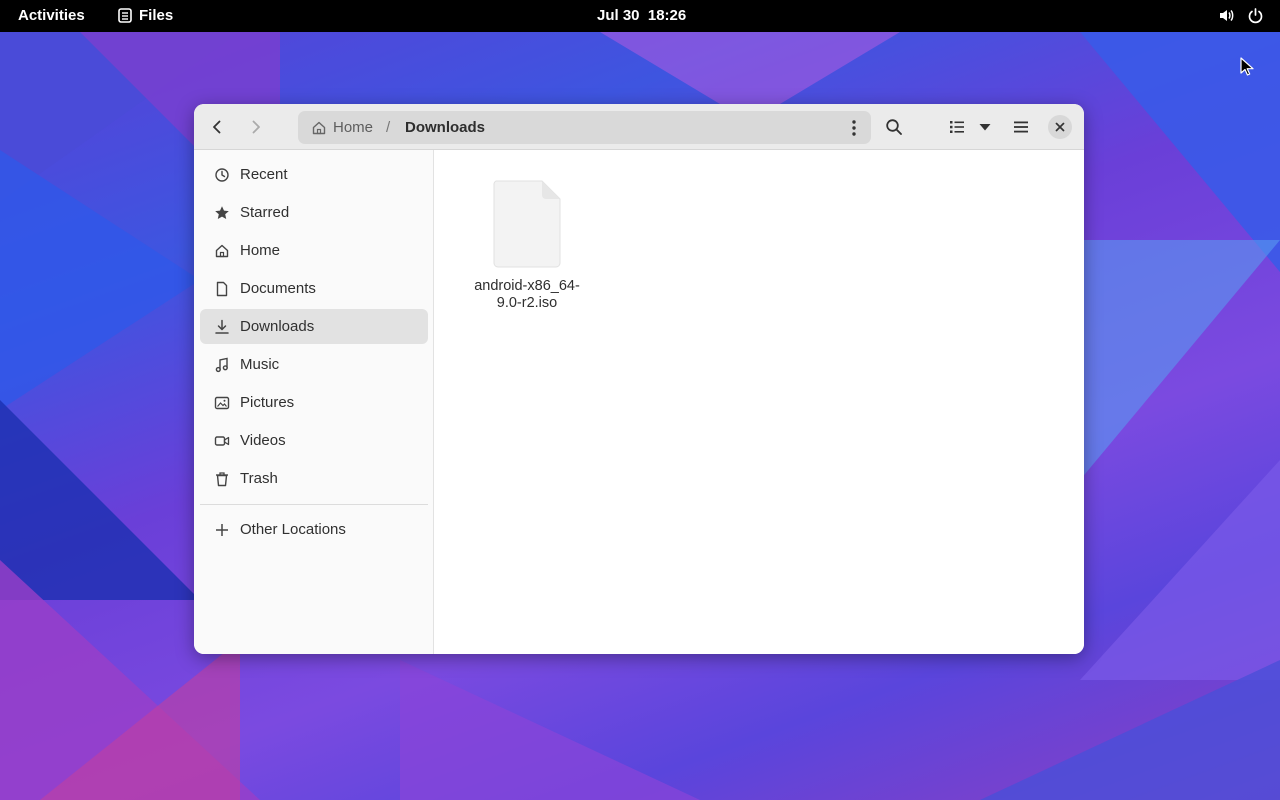  What do you see at coordinates (267, 402) in the screenshot?
I see `sidebar-item-label: Pictures` at bounding box center [267, 402].